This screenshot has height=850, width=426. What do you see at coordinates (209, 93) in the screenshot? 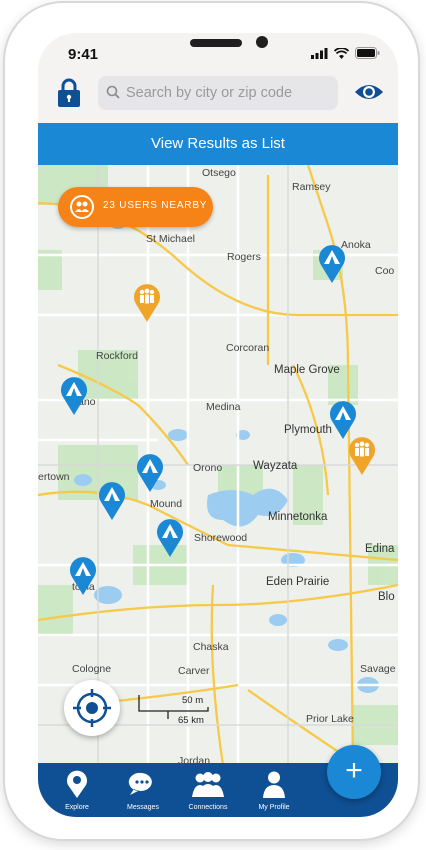
I see `search-placeholder: Search by city or zip code` at bounding box center [209, 93].